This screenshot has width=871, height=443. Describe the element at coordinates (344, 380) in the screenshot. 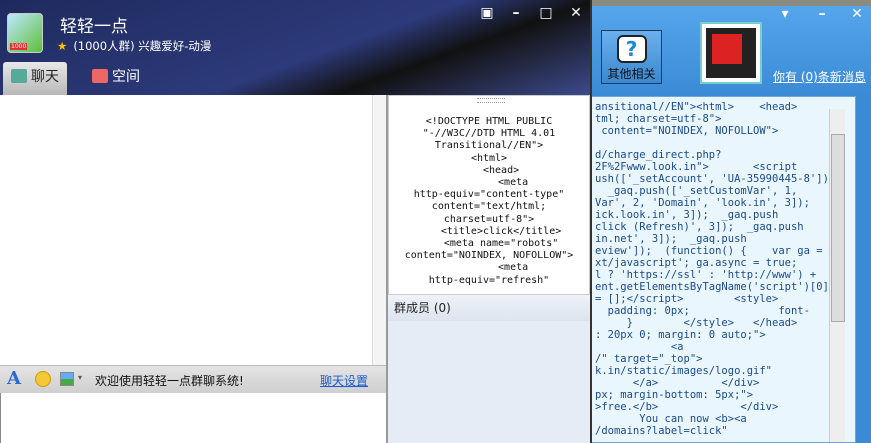

I see `chat-settings-link: 聊天设置` at that location.